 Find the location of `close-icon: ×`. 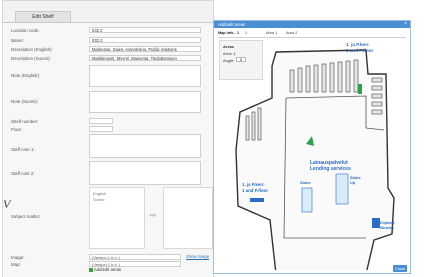

close-icon: × is located at coordinates (405, 24).